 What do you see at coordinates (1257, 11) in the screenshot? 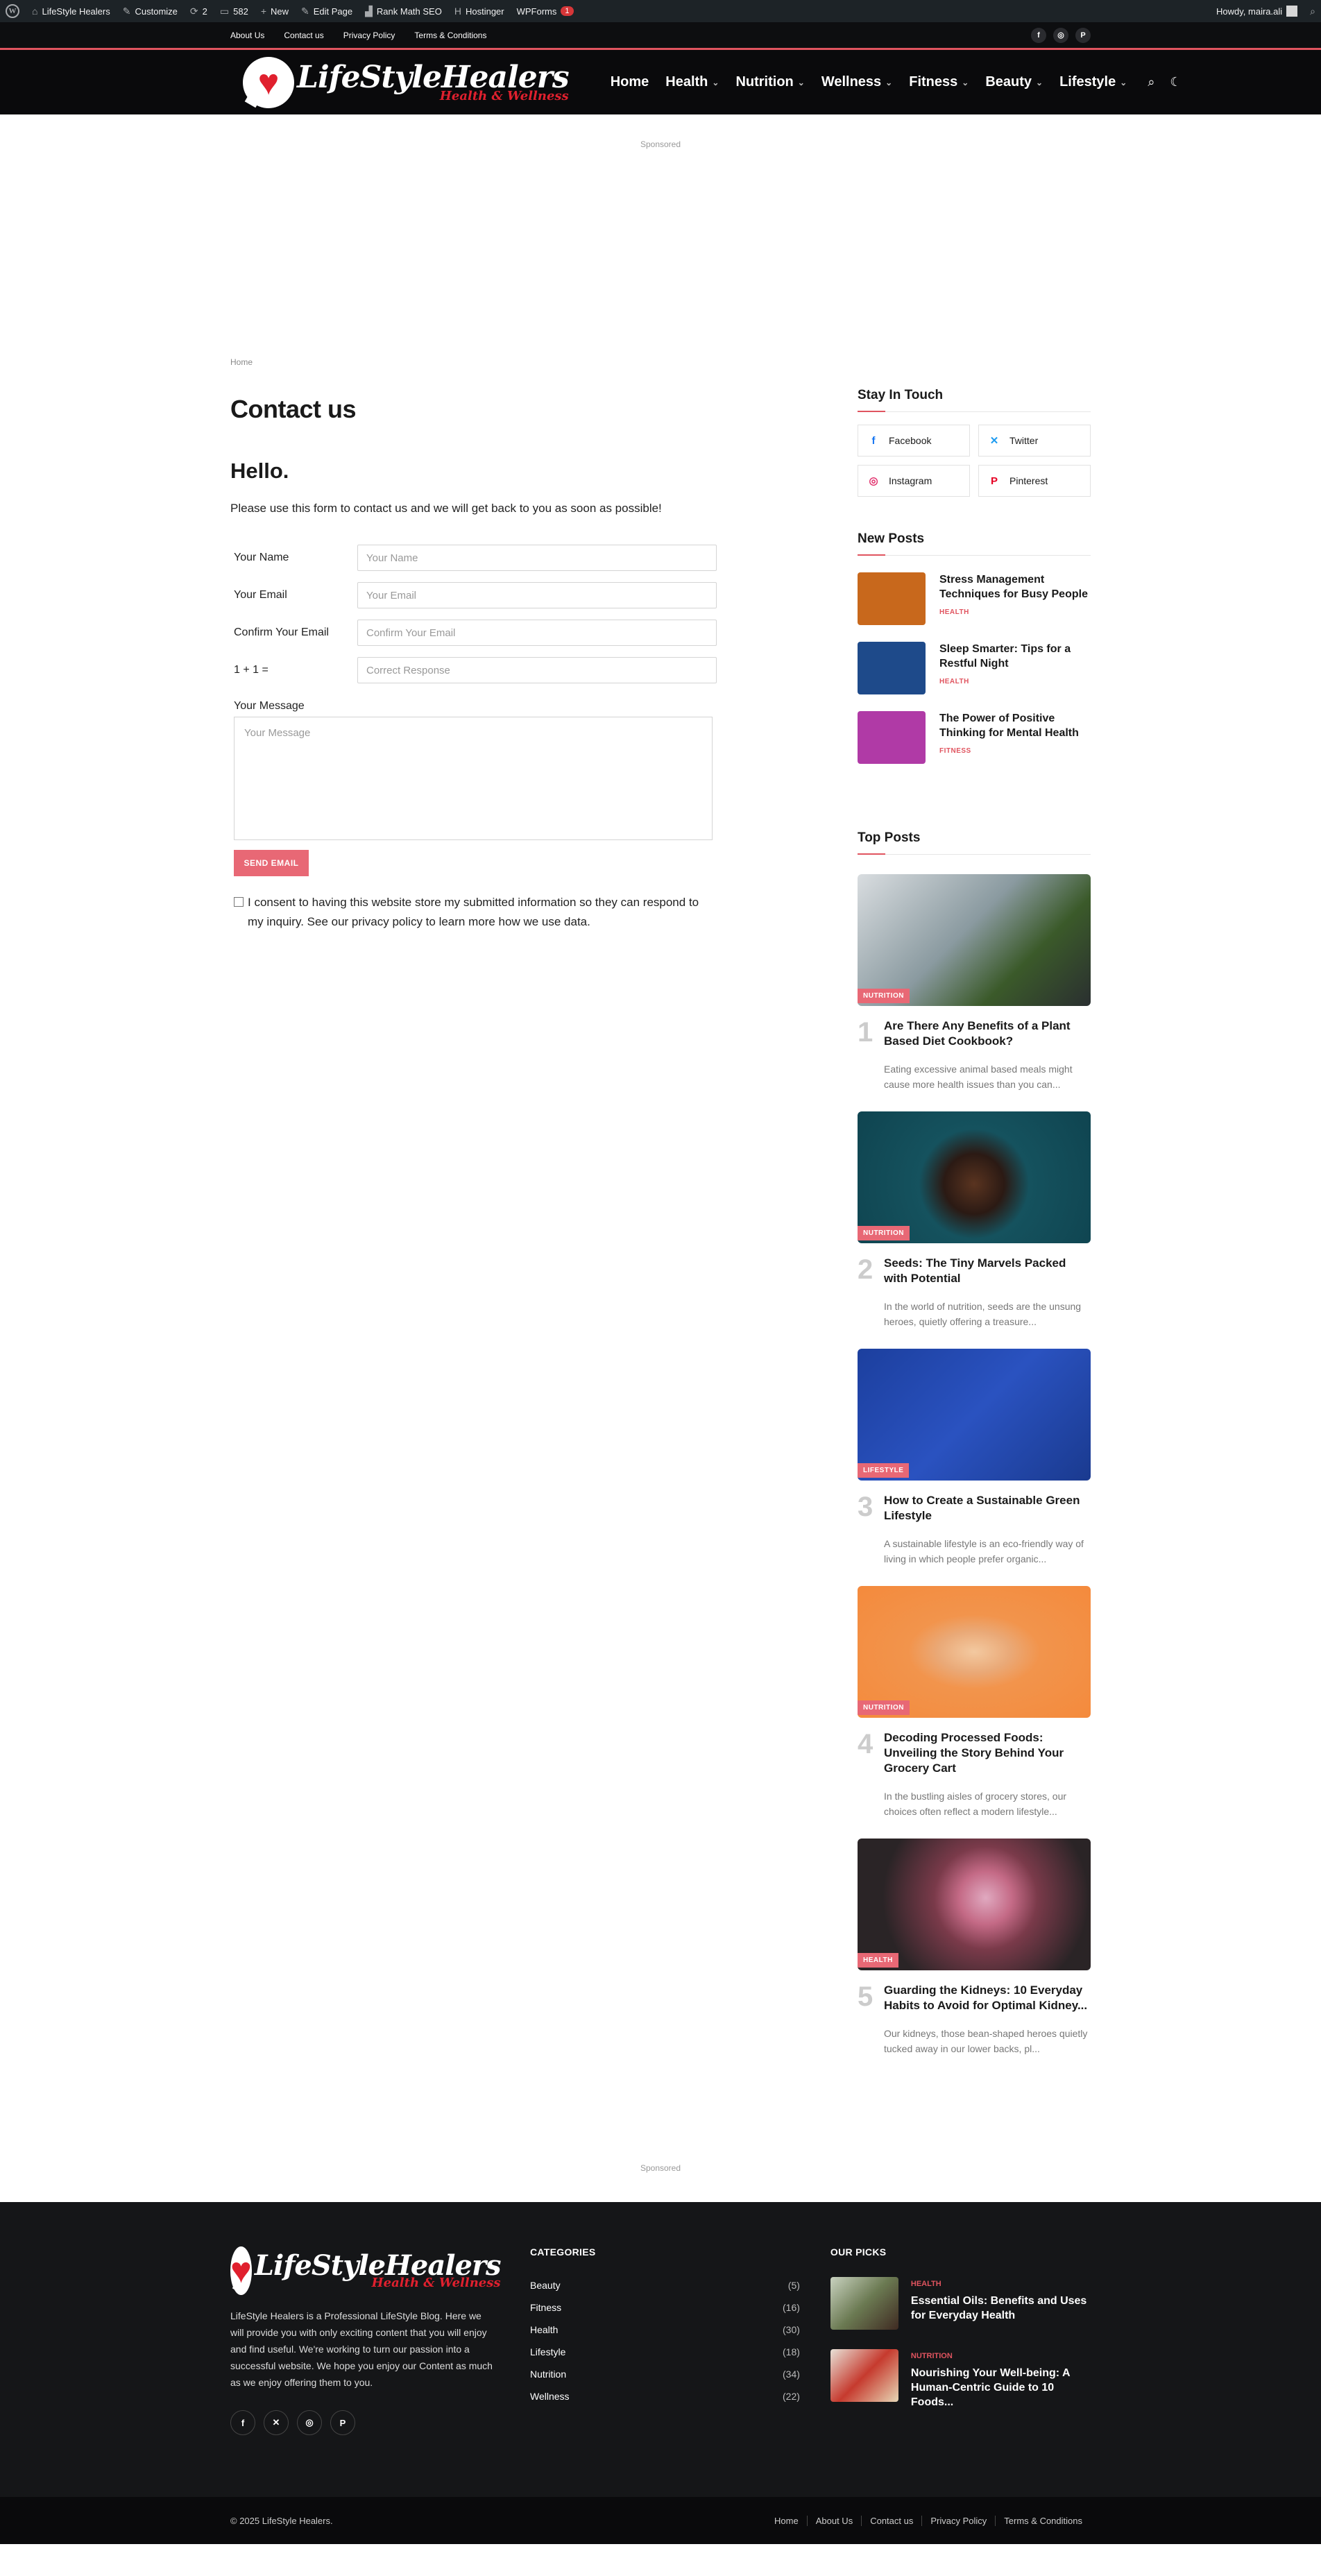
I see `admin-account-menu: Howdy, maira.ali` at bounding box center [1257, 11].